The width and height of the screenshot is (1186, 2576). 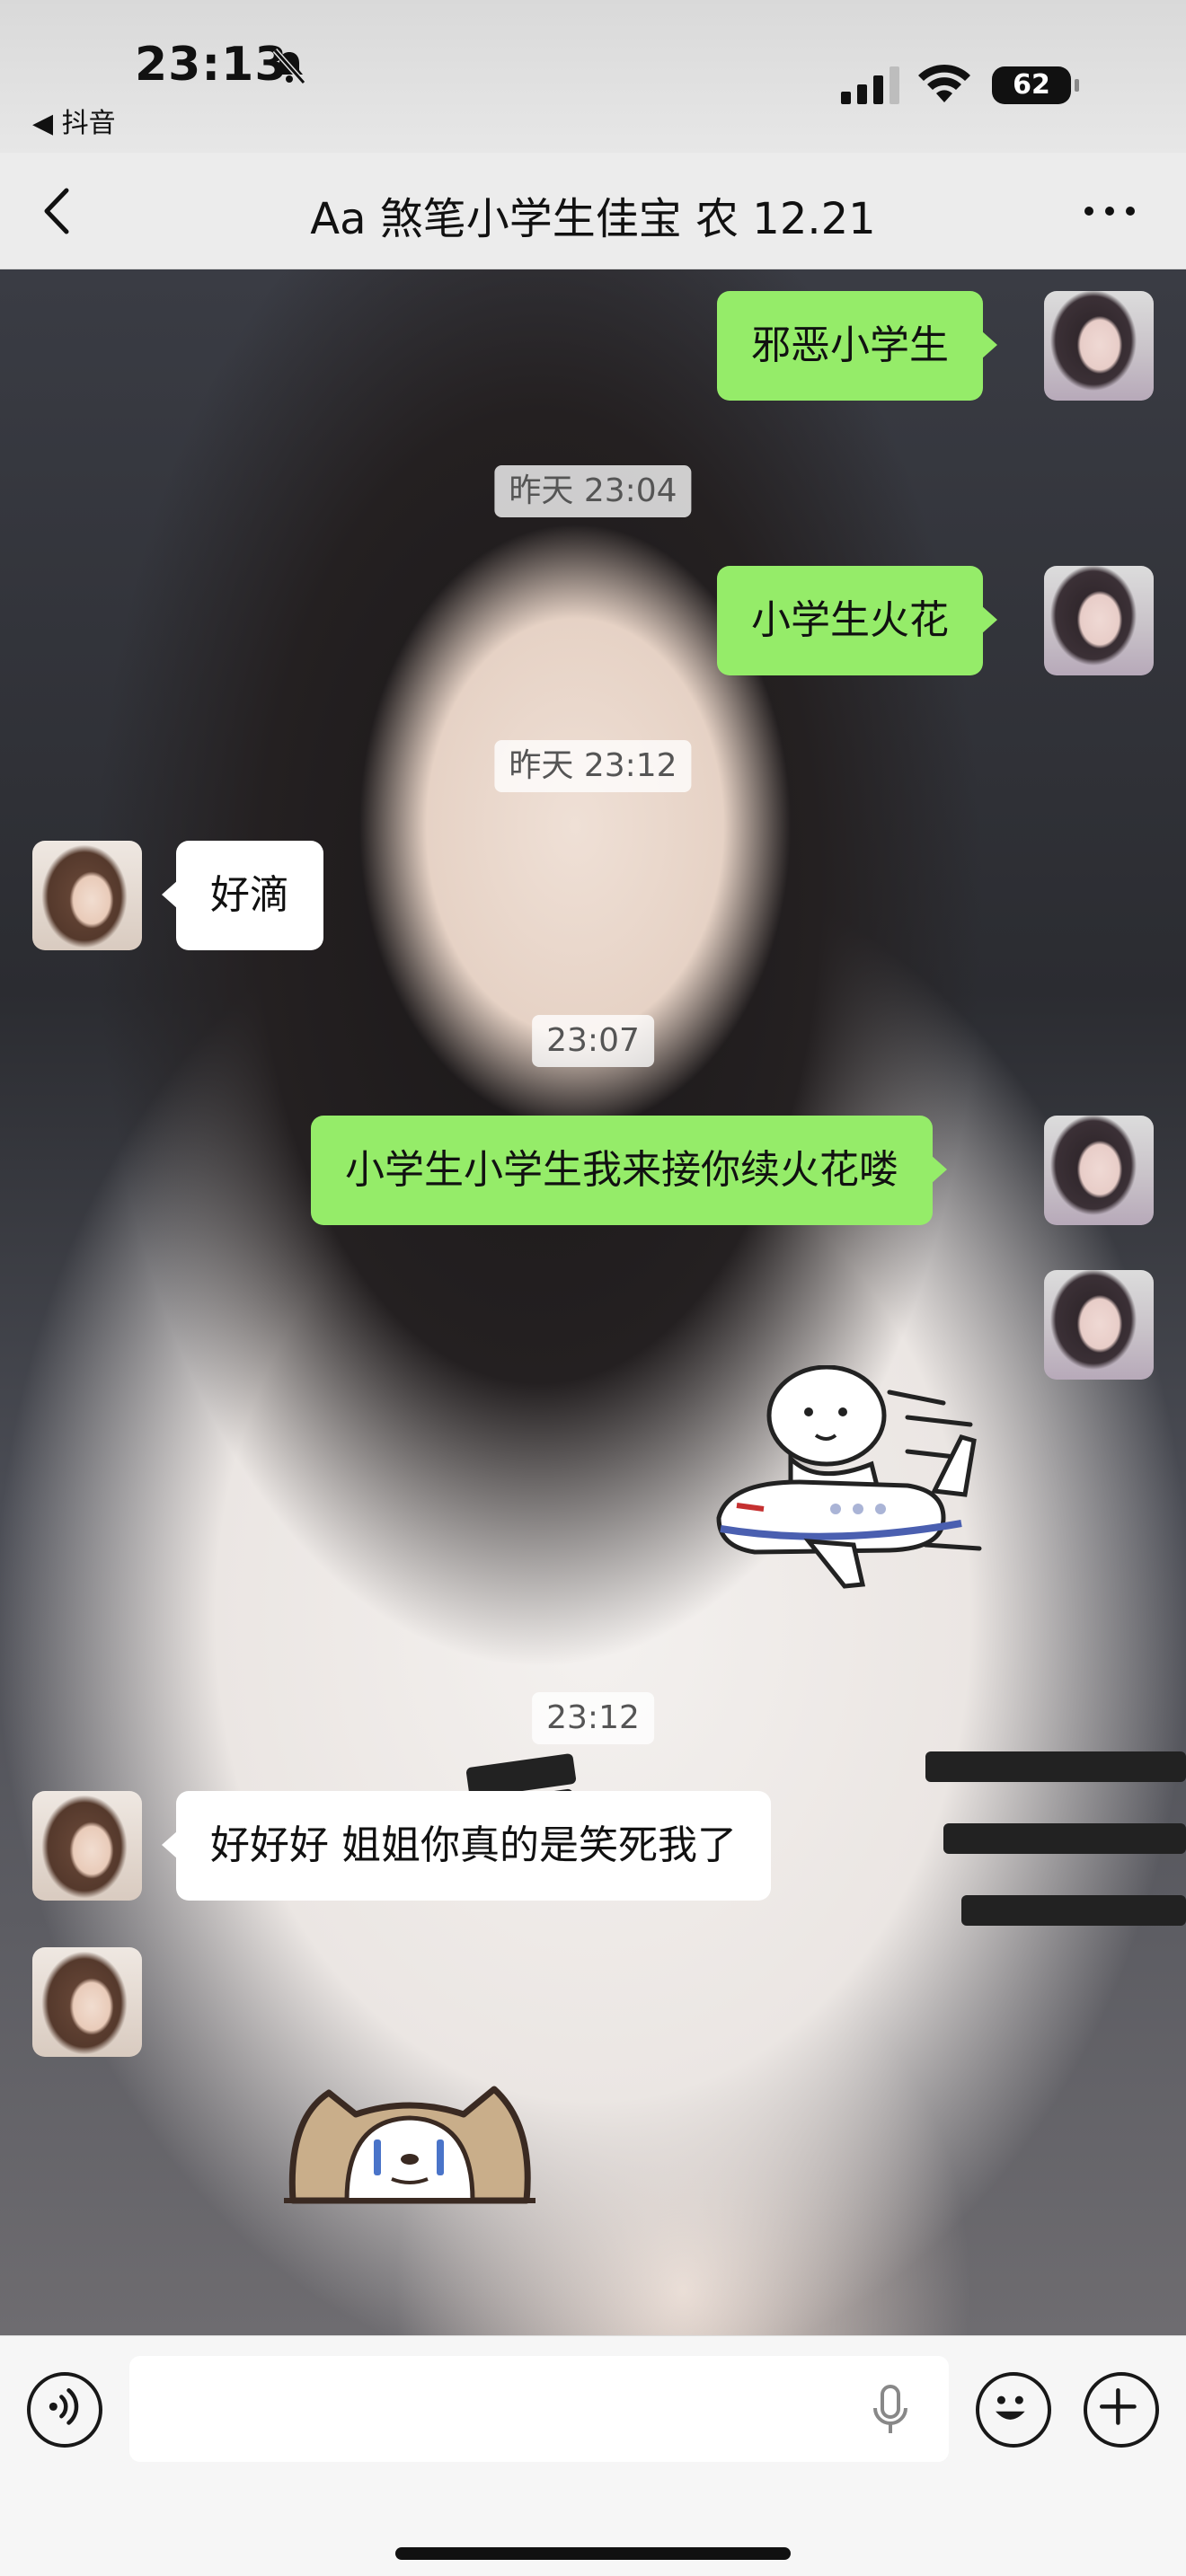 I want to click on home-indicator, so click(x=593, y=2553).